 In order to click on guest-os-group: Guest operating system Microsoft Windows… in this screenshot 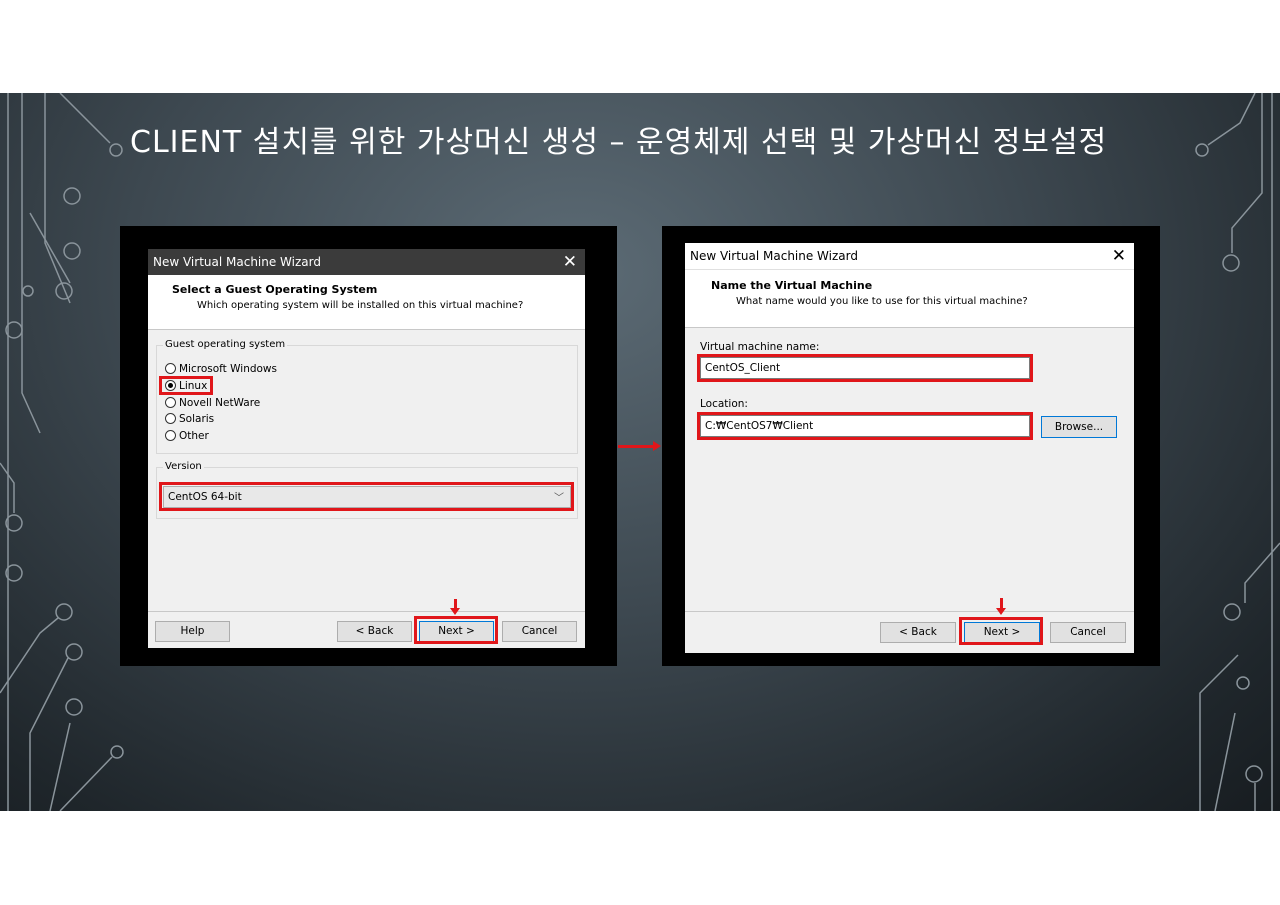, I will do `click(367, 396)`.